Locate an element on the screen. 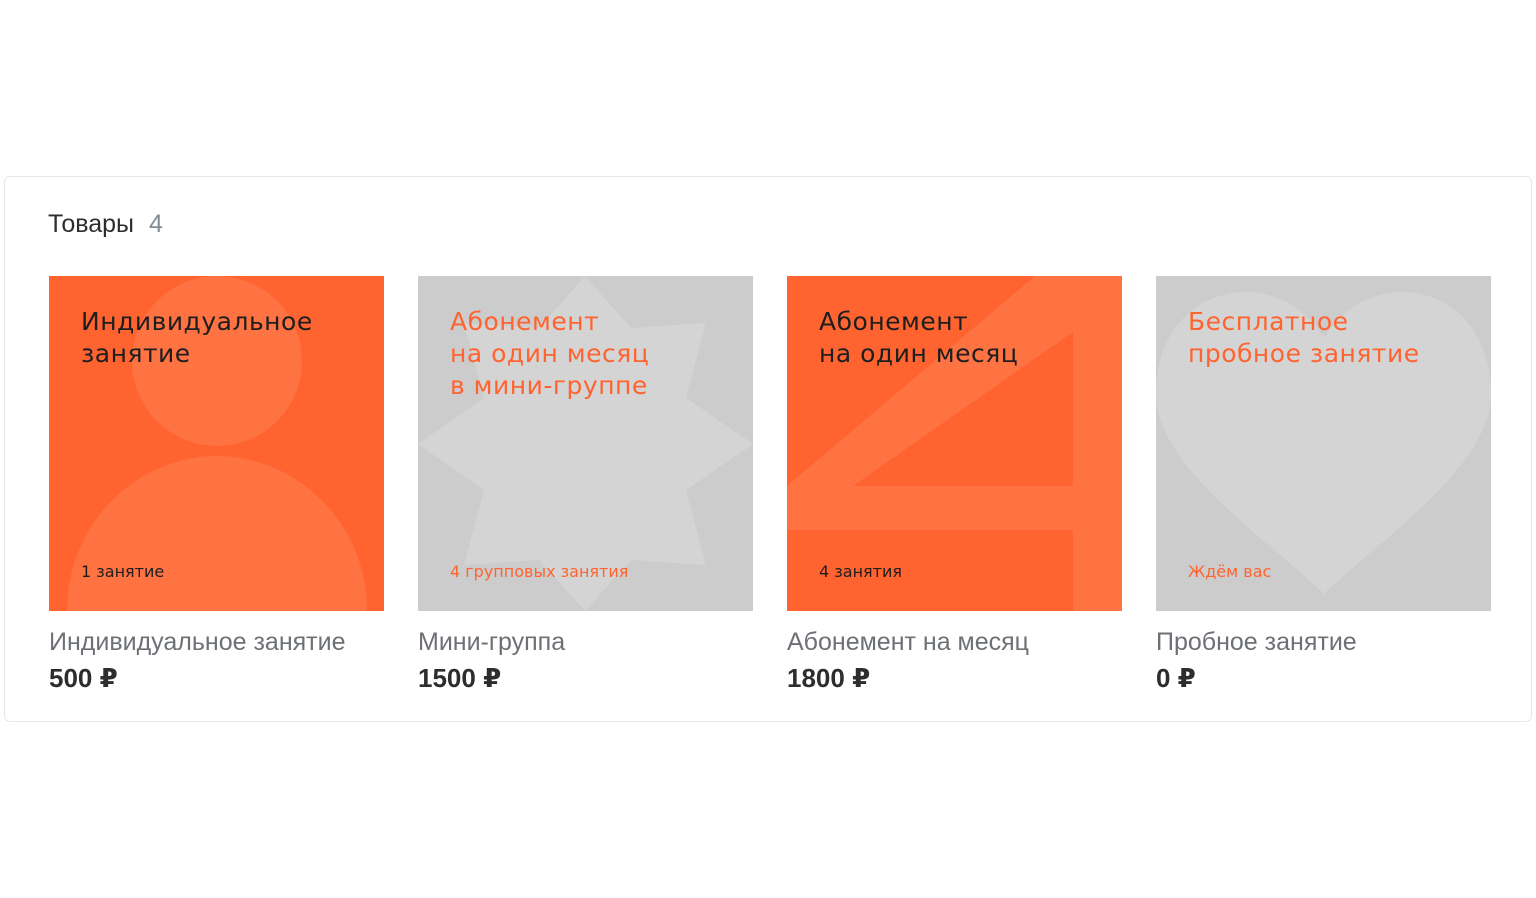 The image size is (1536, 898). cover-caption: 4 групповых занятия is located at coordinates (539, 571).